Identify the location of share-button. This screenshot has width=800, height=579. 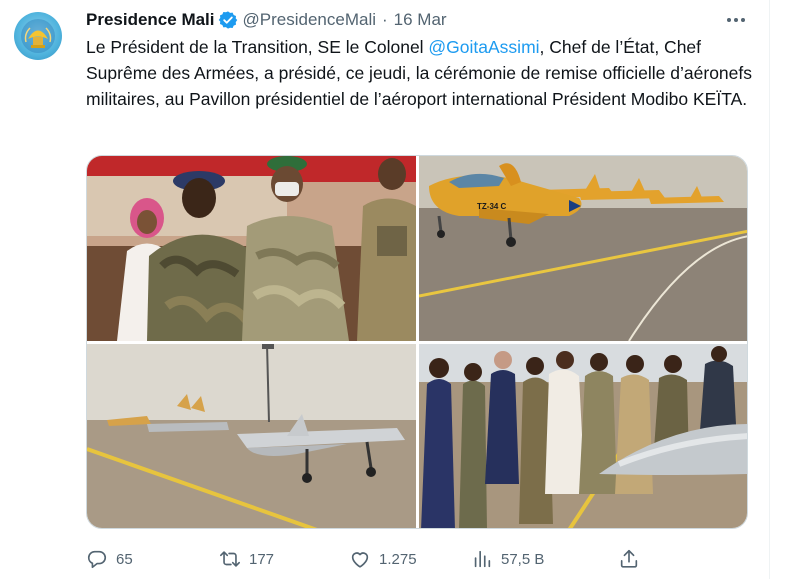
(633, 559).